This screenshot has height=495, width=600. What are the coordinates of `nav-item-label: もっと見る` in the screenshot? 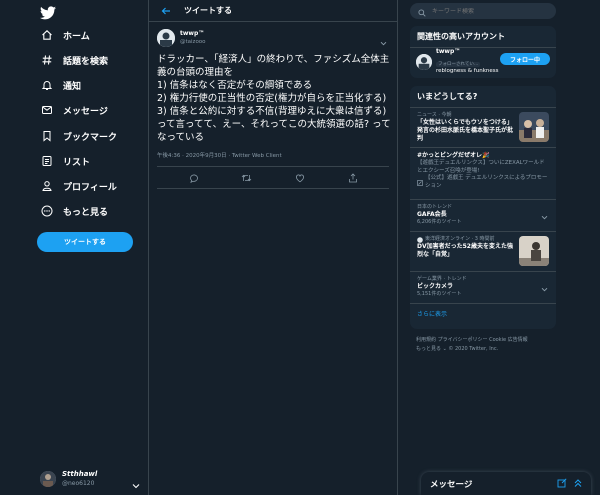 It's located at (86, 212).